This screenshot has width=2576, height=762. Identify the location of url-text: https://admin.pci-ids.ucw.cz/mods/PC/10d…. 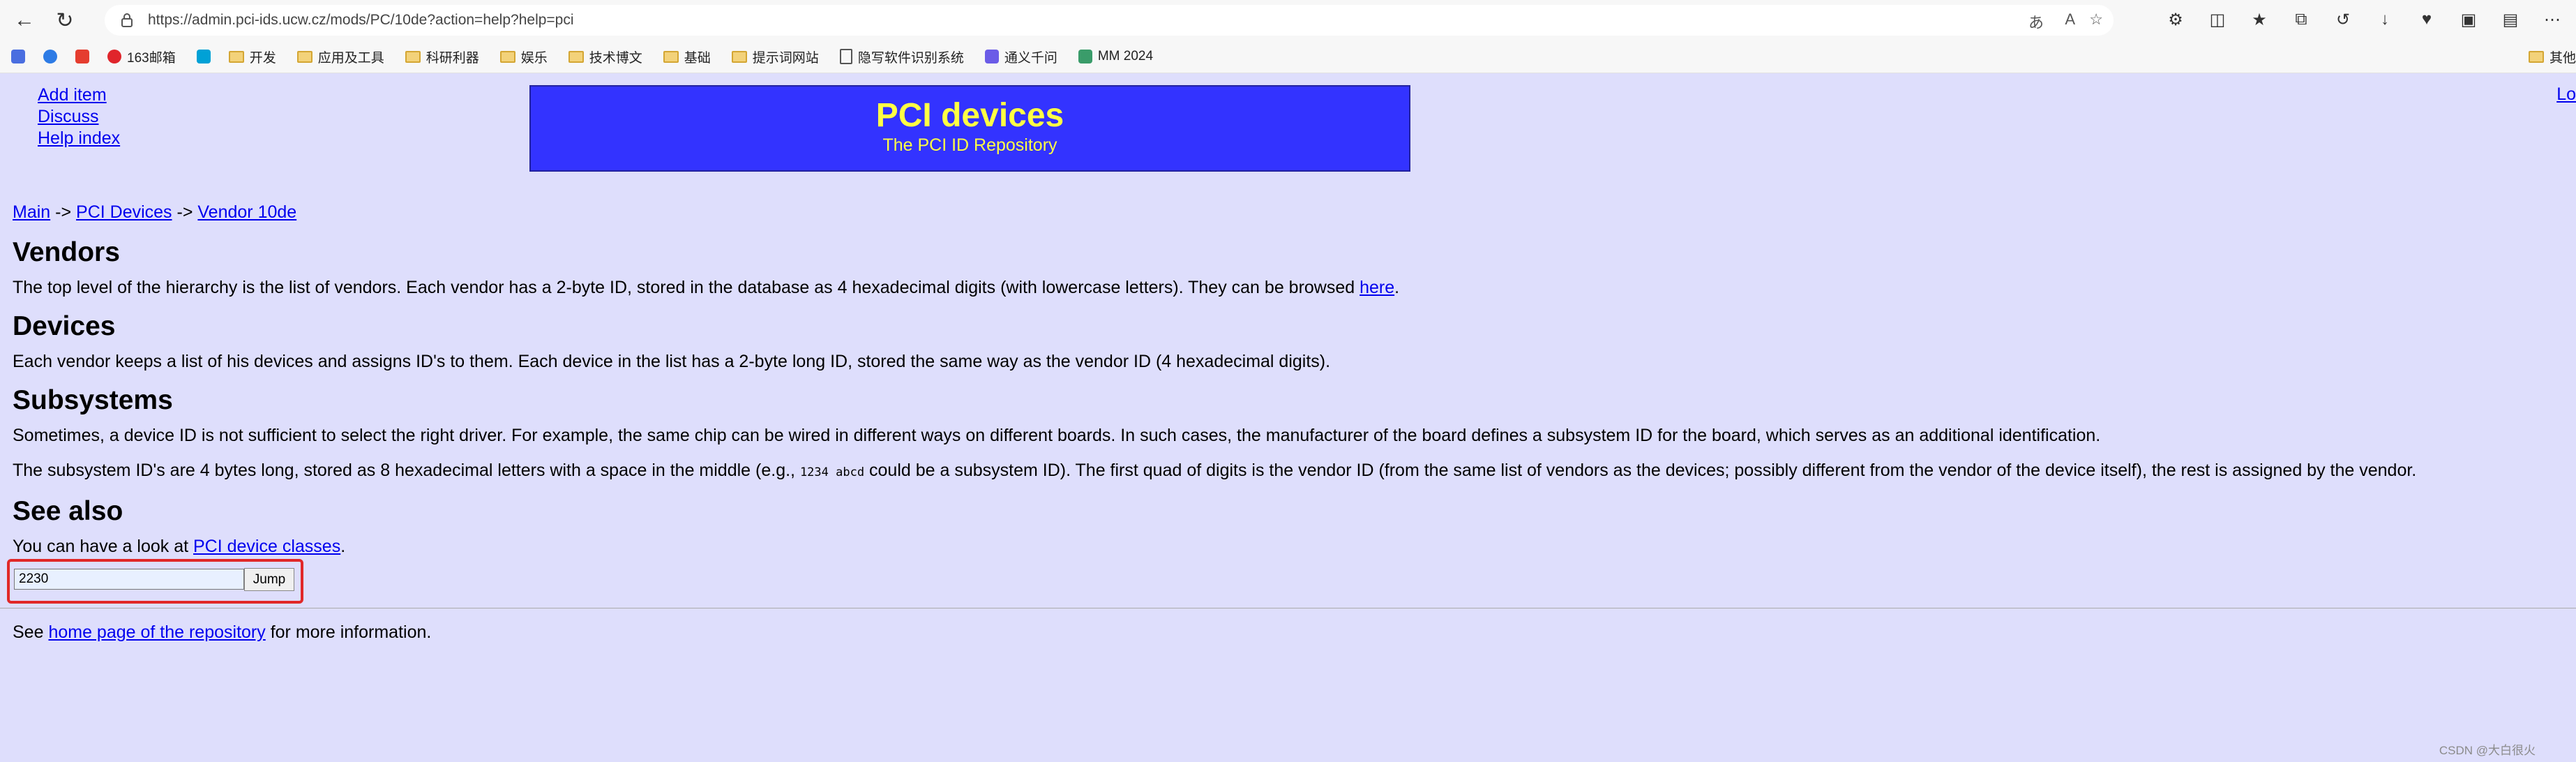
(361, 20).